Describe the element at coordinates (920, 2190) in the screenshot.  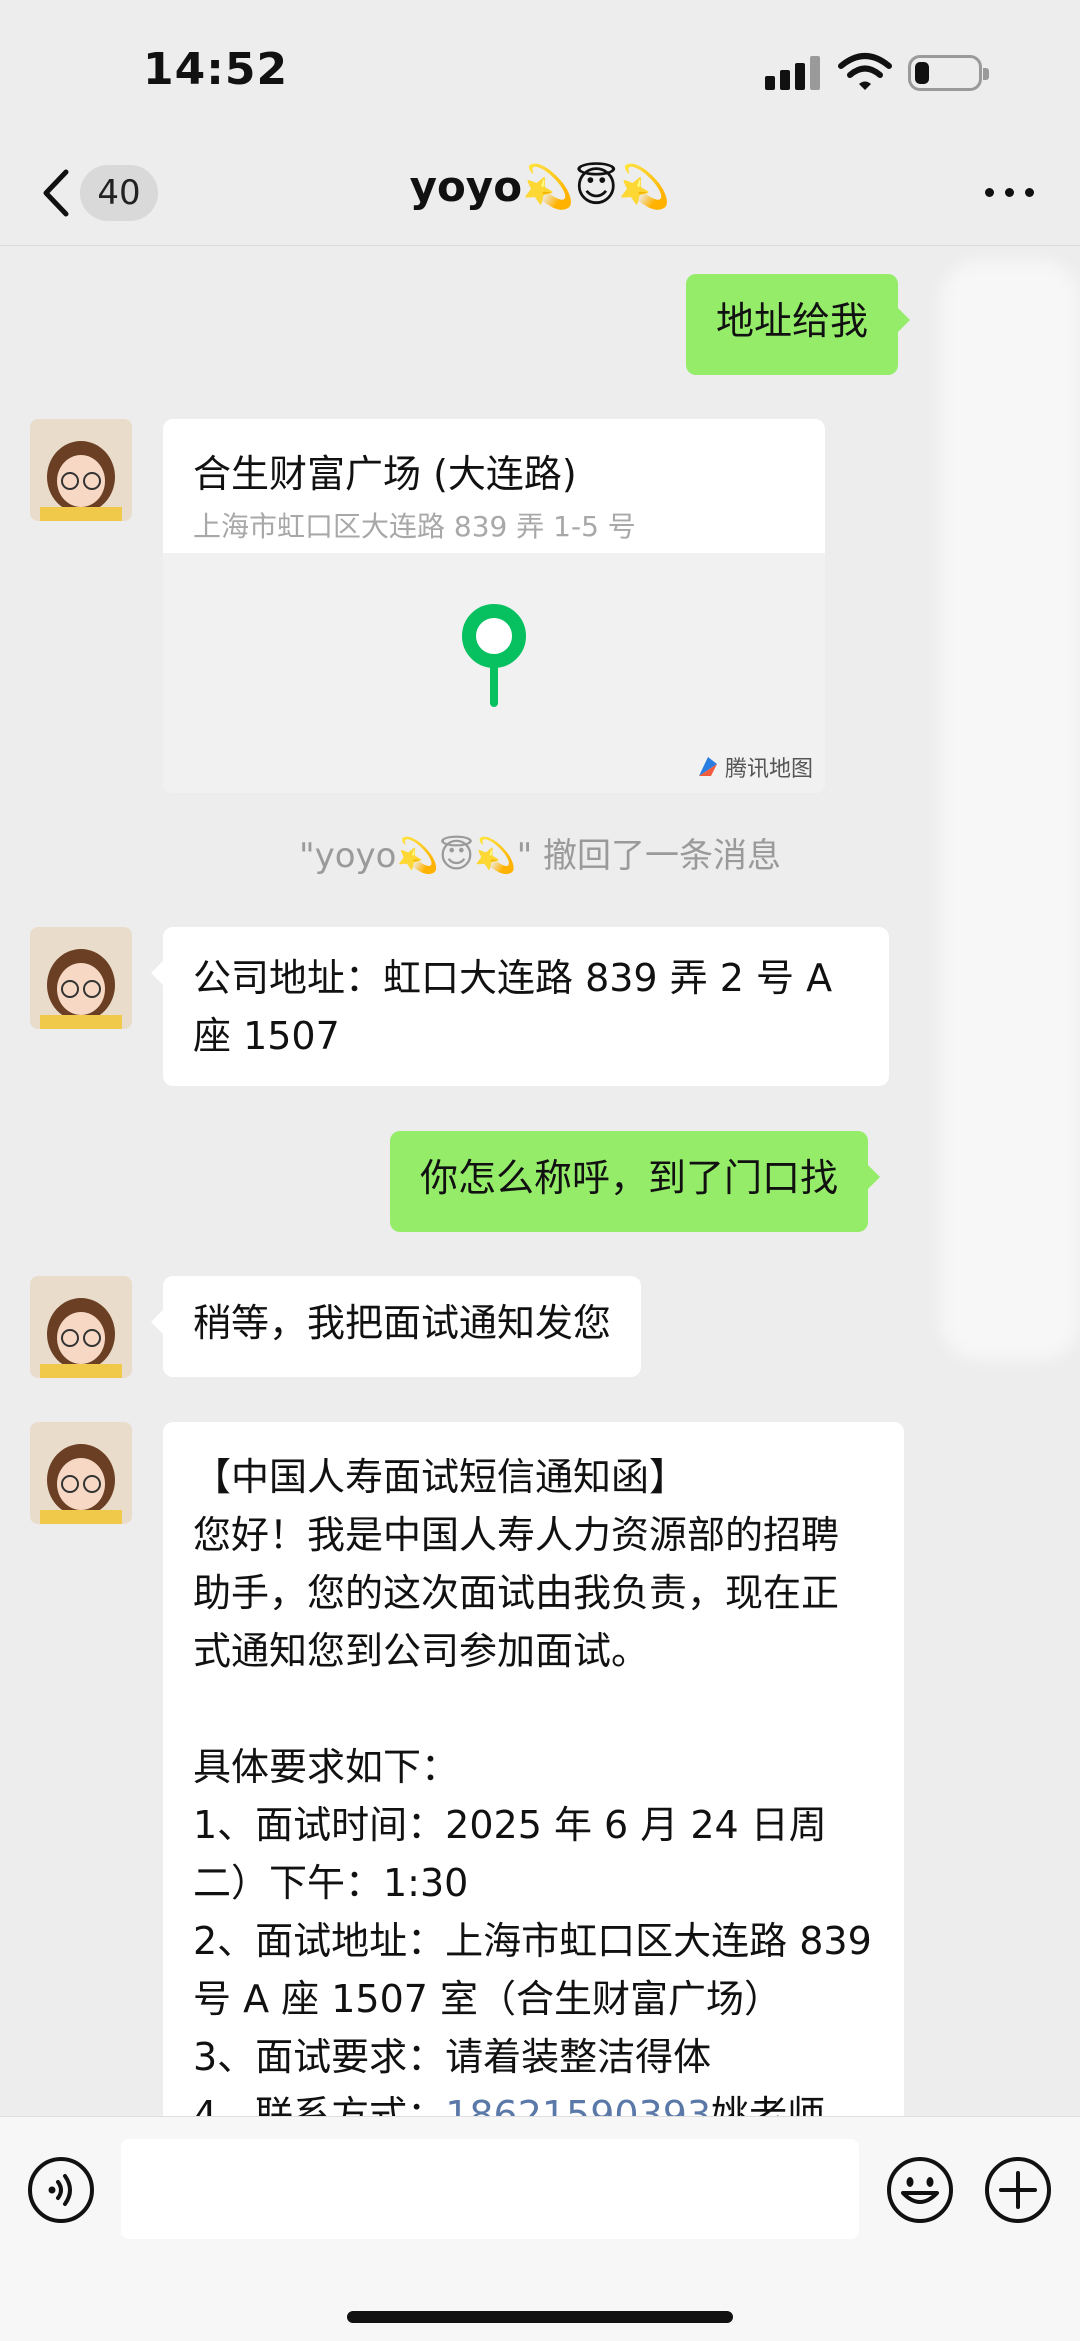
I see `emoji-icon` at that location.